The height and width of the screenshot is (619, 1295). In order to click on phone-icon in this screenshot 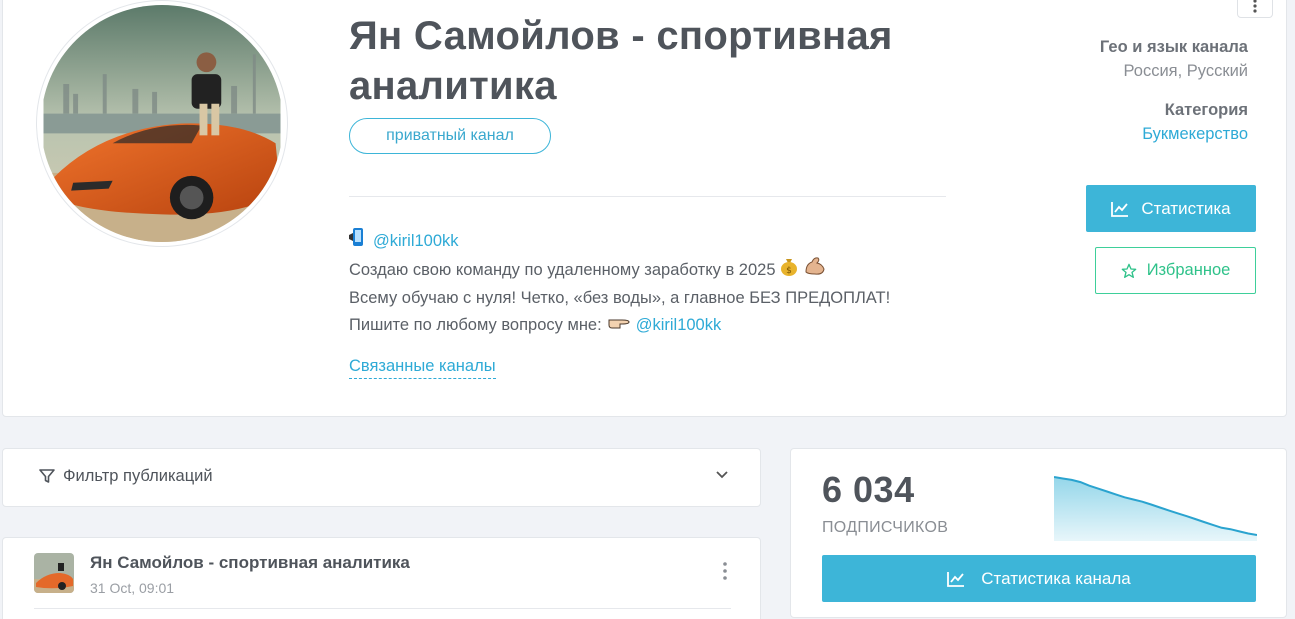, I will do `click(358, 241)`.